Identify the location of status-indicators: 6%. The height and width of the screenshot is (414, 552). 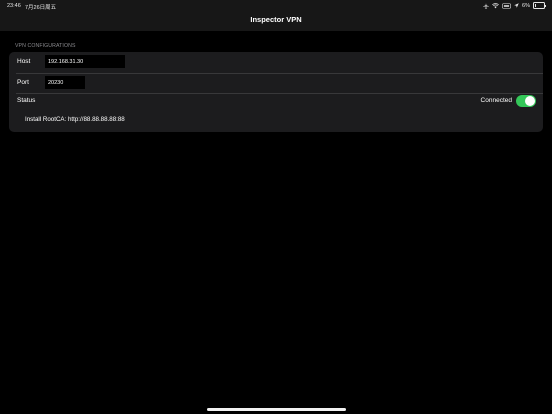
(514, 5).